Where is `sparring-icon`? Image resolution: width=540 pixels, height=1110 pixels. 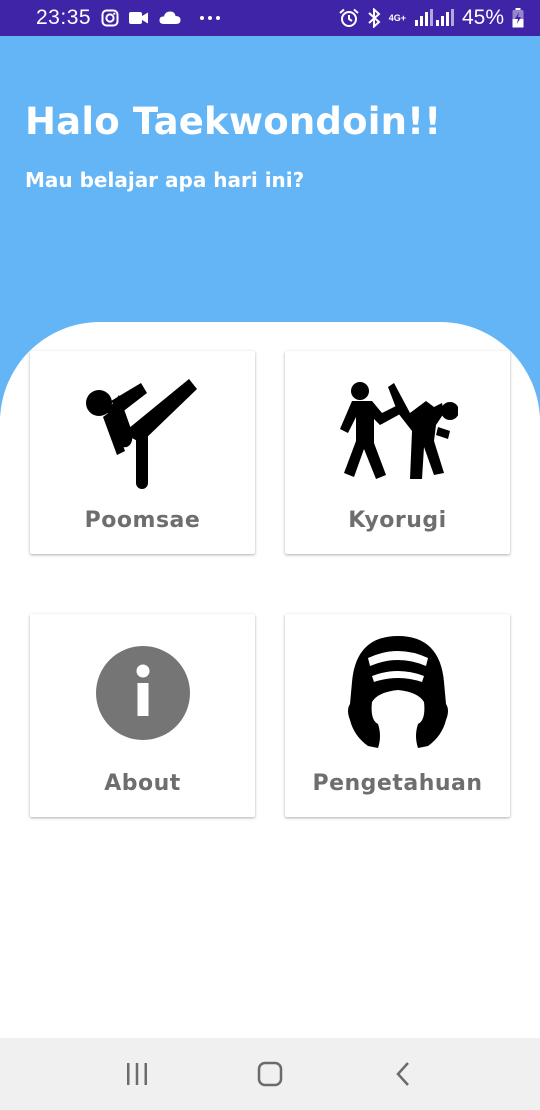 sparring-icon is located at coordinates (398, 433).